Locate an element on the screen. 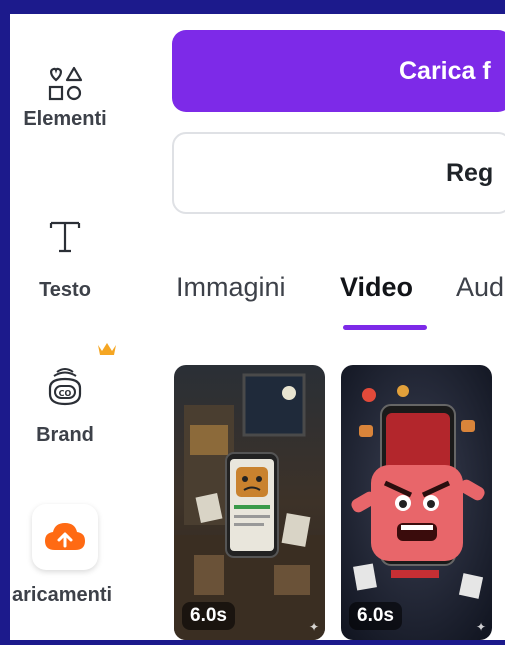  svg-text: CO is located at coordinates (65, 393).